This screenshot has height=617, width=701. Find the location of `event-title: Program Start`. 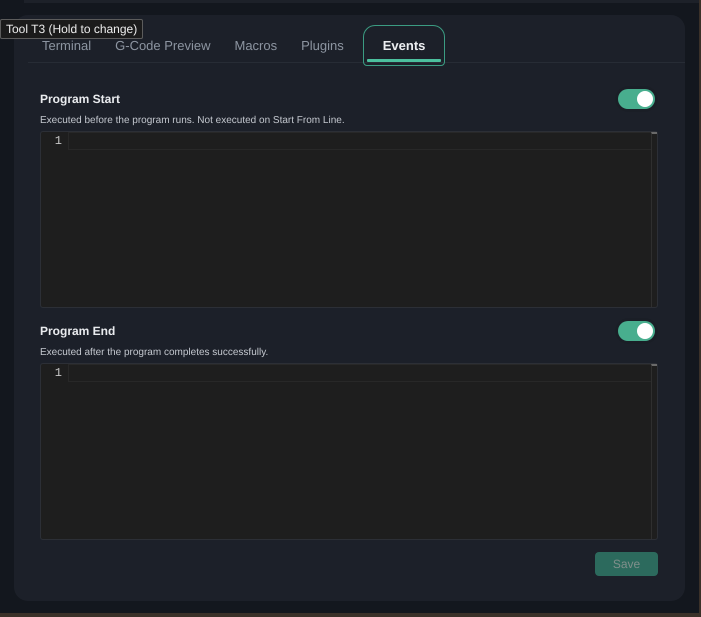

event-title: Program Start is located at coordinates (80, 99).